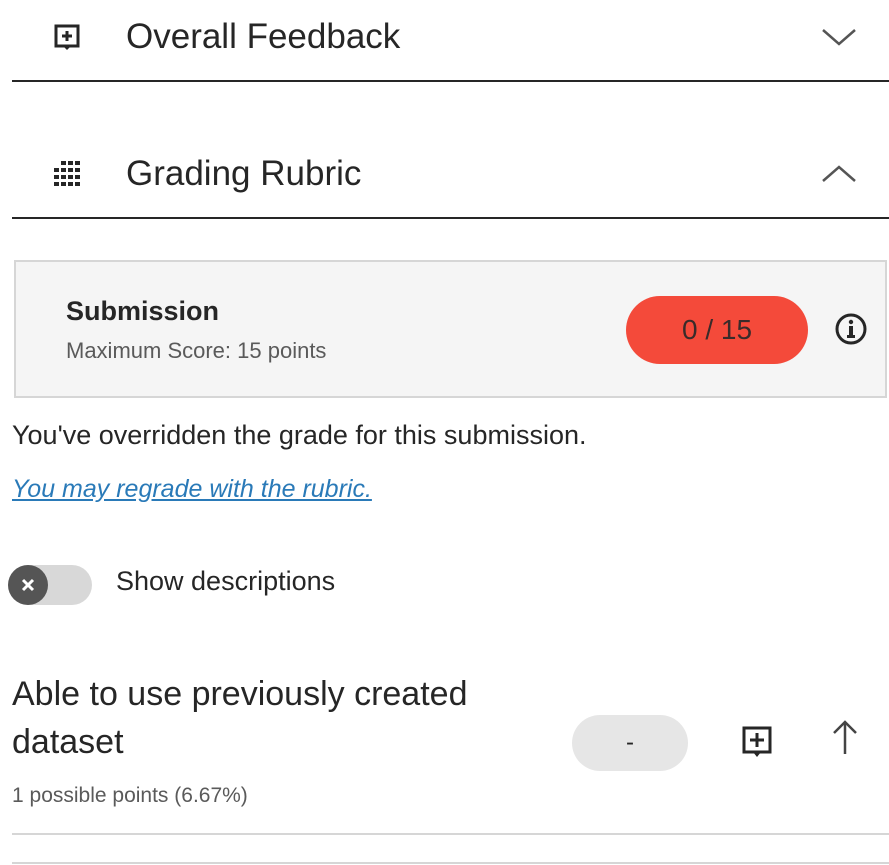  What do you see at coordinates (240, 718) in the screenshot?
I see `criterion-title: Able to use previously created dataset` at bounding box center [240, 718].